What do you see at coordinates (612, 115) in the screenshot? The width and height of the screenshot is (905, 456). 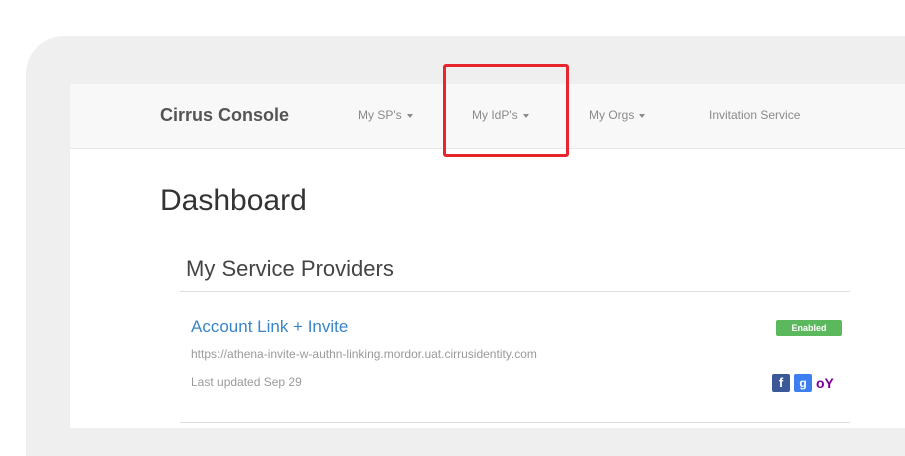 I see `nav-my-orgs-label: My Orgs` at bounding box center [612, 115].